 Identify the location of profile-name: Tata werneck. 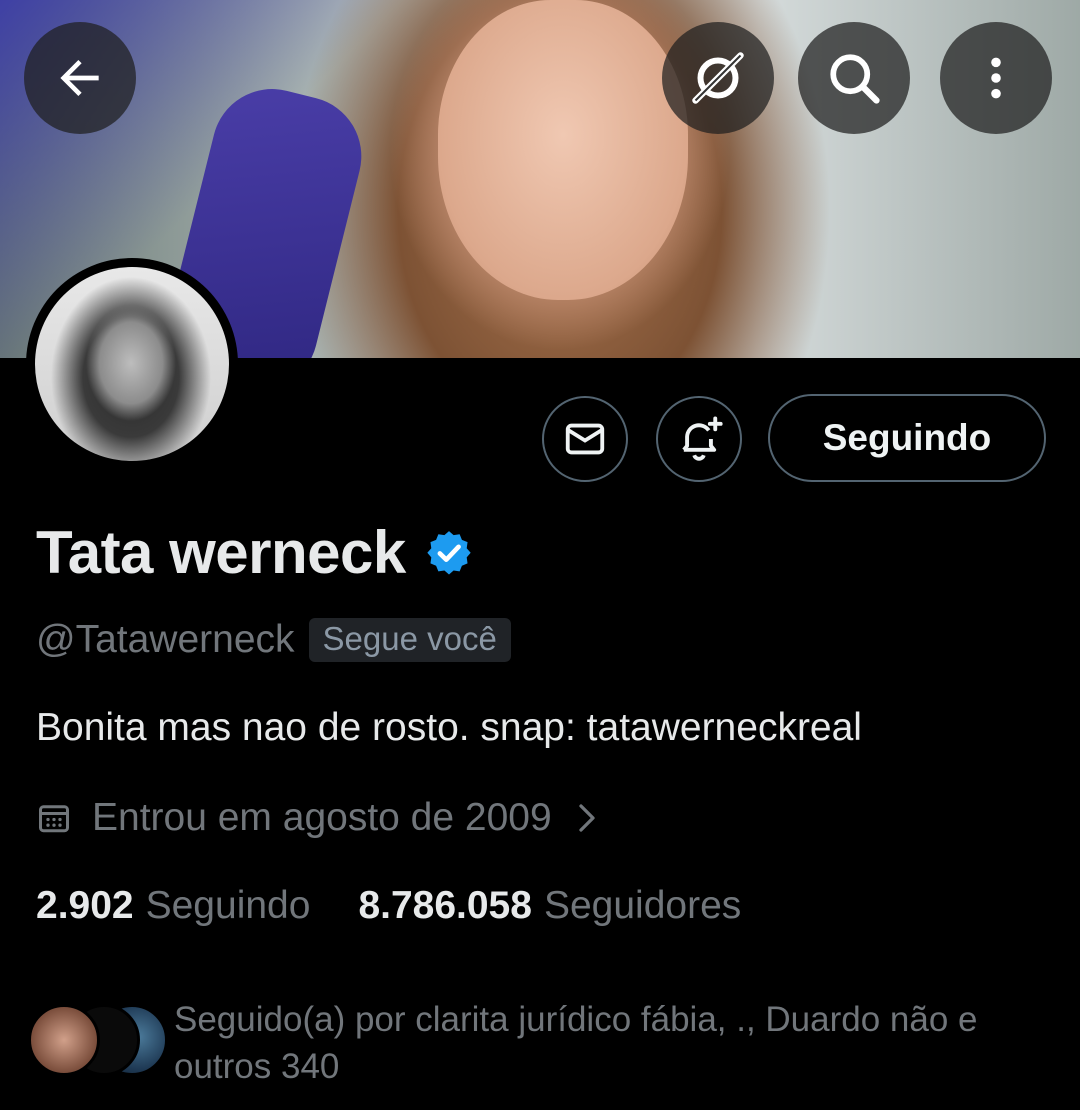
(221, 552).